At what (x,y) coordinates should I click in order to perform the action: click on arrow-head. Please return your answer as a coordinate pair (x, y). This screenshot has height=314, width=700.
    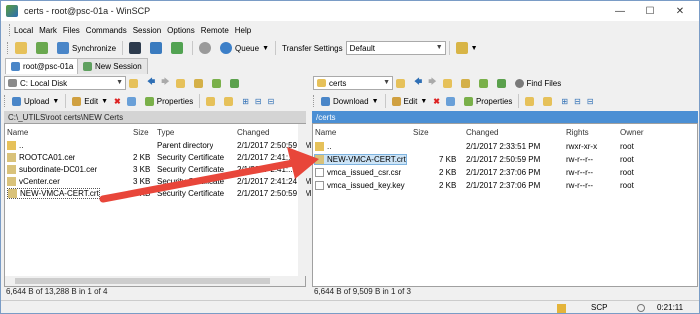
    Looking at the image, I should click on (303, 163).